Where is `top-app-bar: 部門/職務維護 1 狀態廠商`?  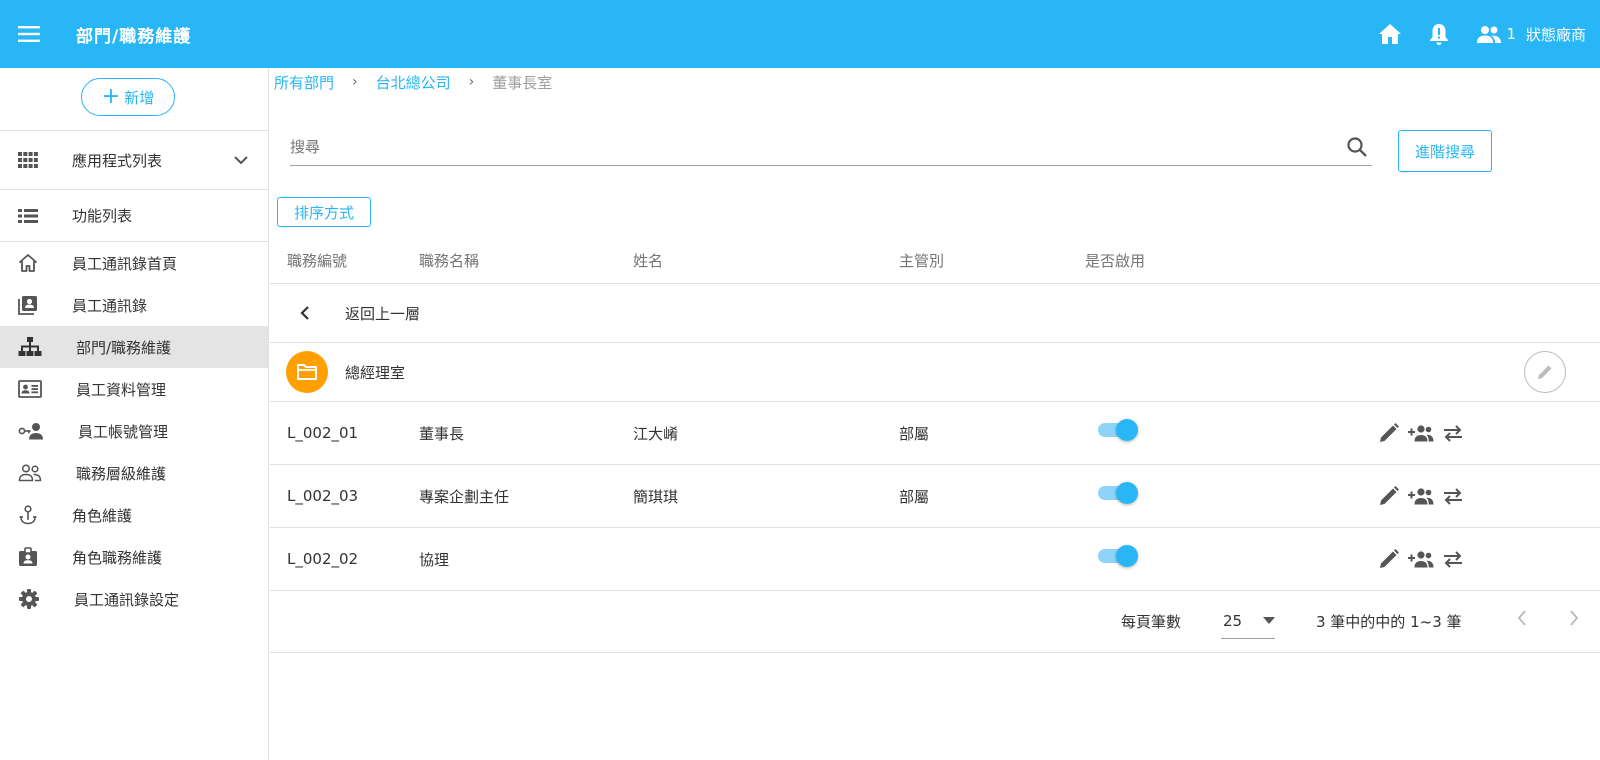 top-app-bar: 部門/職務維護 1 狀態廠商 is located at coordinates (800, 34).